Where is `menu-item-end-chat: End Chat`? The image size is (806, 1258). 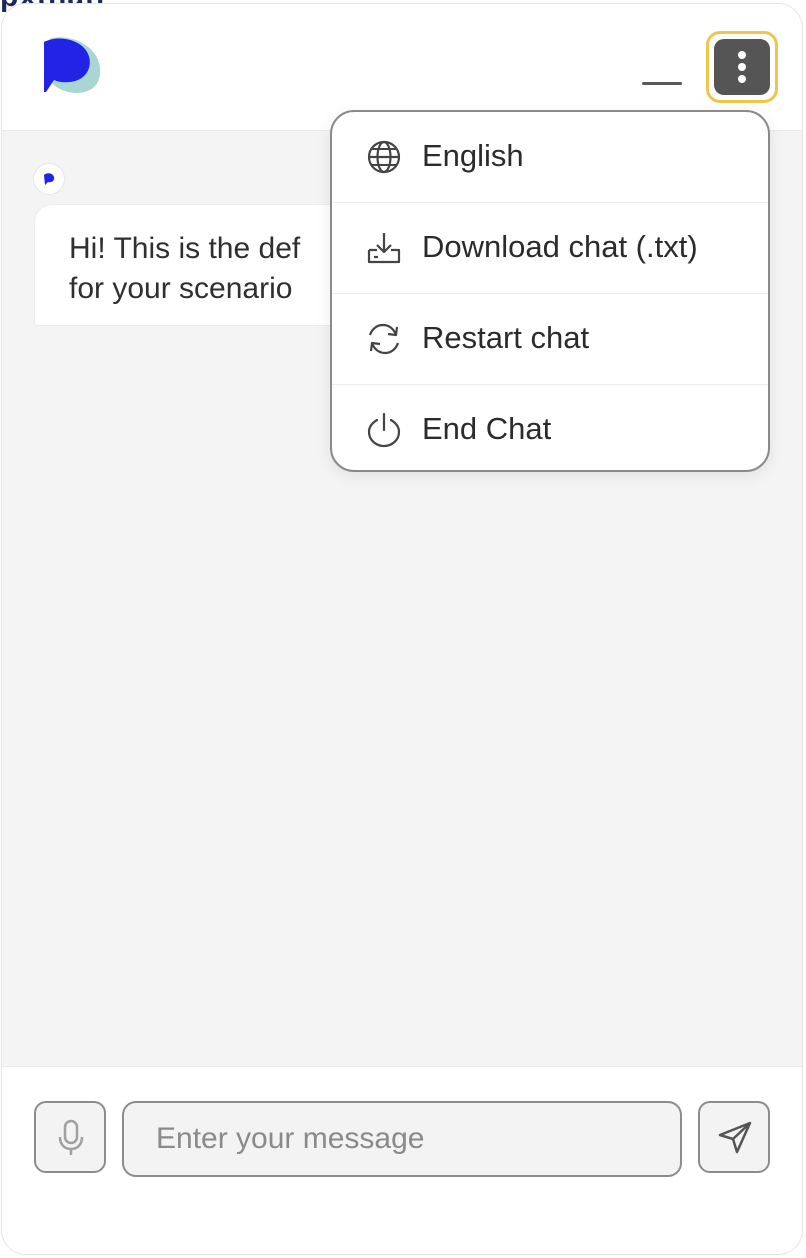
menu-item-end-chat: End Chat is located at coordinates (550, 427).